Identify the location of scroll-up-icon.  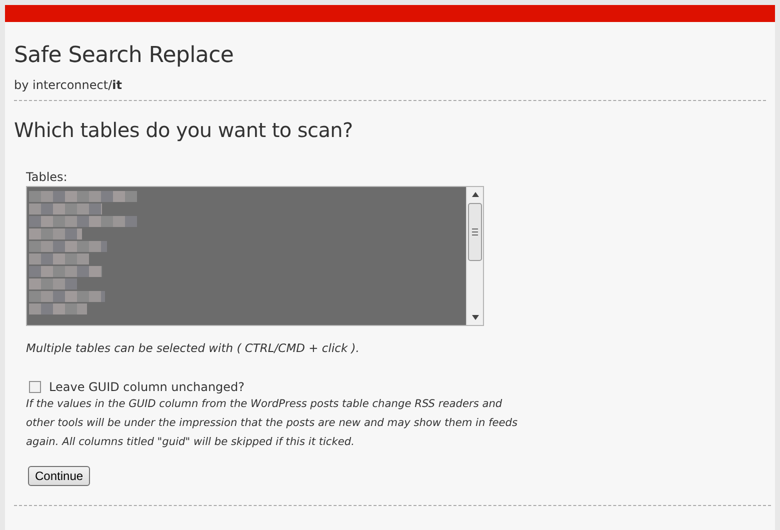
(475, 194).